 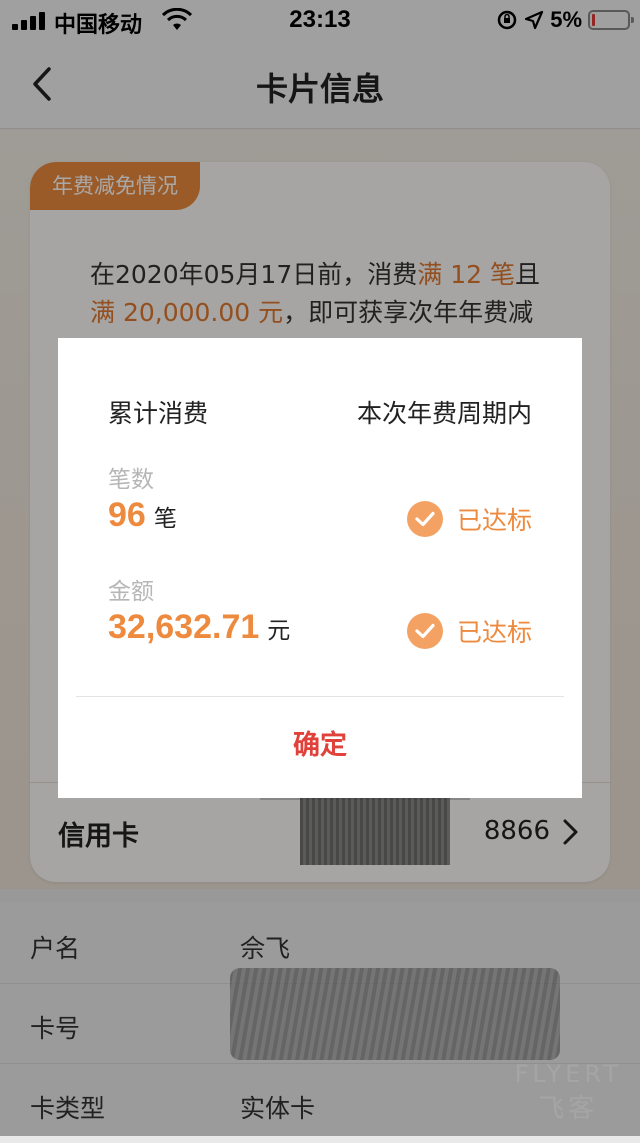 I want to click on metric-label: 笔数, so click(x=131, y=480).